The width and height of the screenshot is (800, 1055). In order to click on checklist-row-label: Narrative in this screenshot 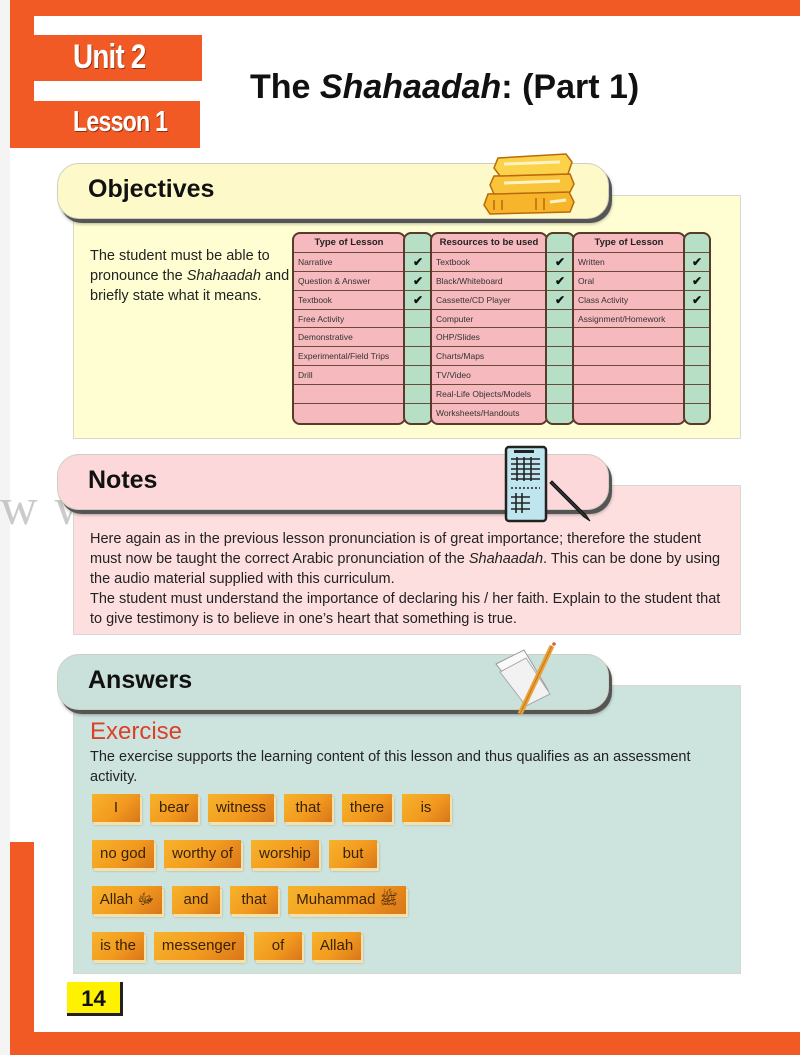, I will do `click(349, 262)`.